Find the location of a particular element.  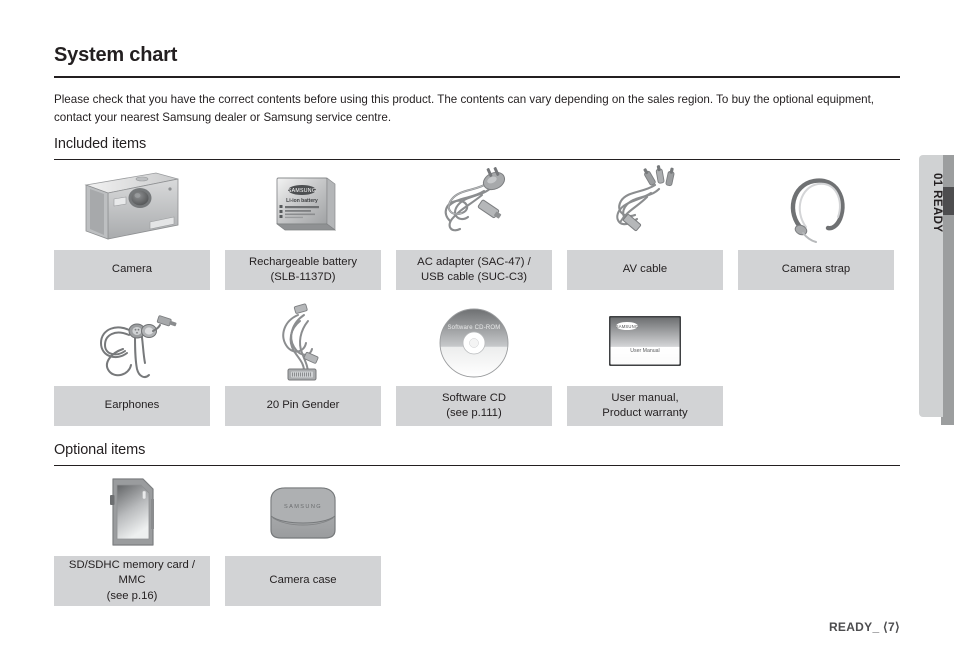

side-tab: 01 READY is located at coordinates (931, 286).